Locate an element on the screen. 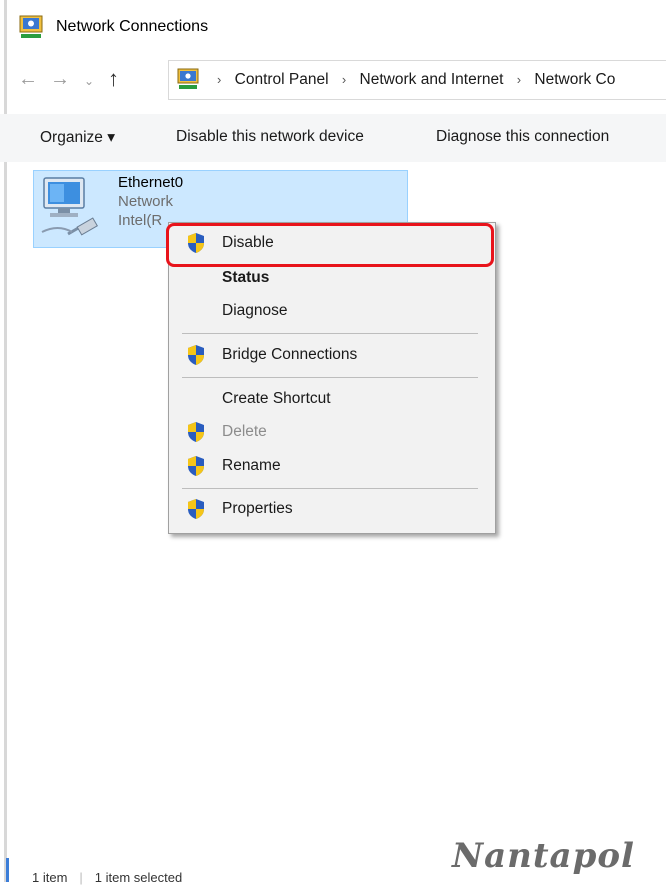 Image resolution: width=666 pixels, height=885 pixels. menu-item-delete: Delete is located at coordinates (244, 431).